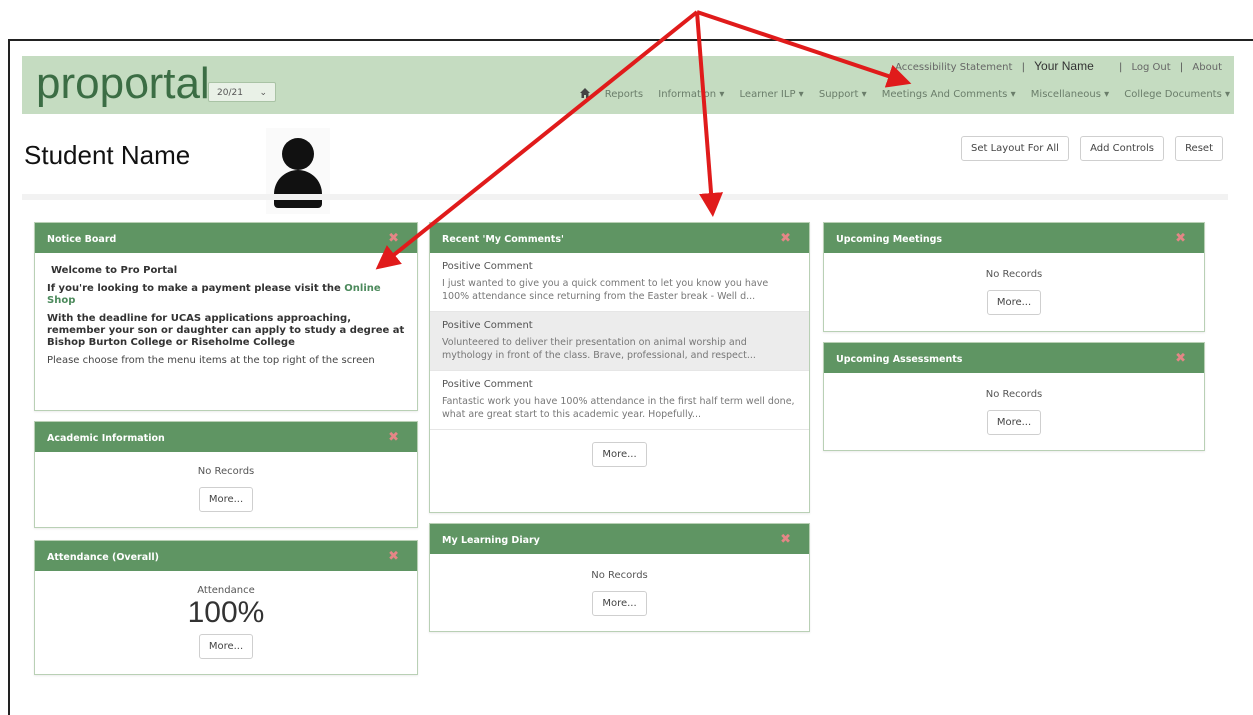  I want to click on arrow-to-notice-board, so click(537, 140).